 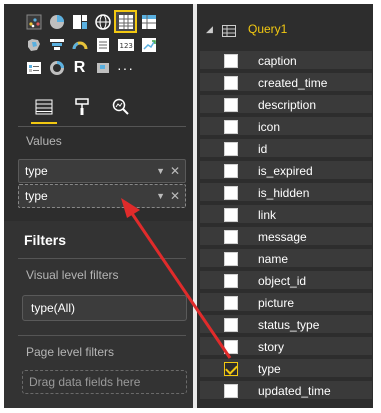 What do you see at coordinates (102, 67) in the screenshot?
I see `shape-map-icon` at bounding box center [102, 67].